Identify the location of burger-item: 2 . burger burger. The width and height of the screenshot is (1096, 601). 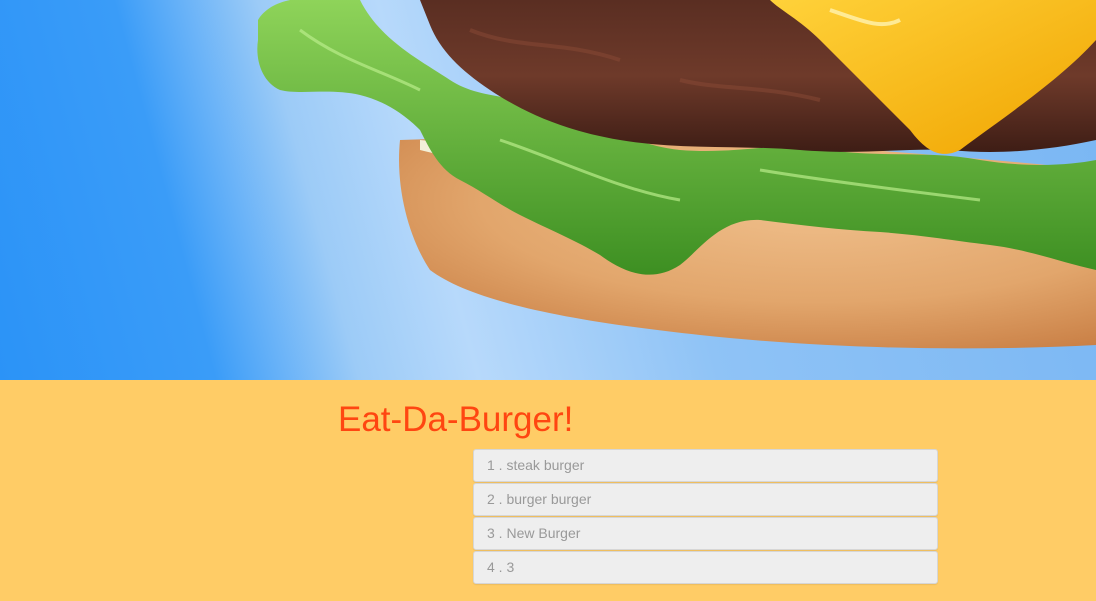
(705, 499).